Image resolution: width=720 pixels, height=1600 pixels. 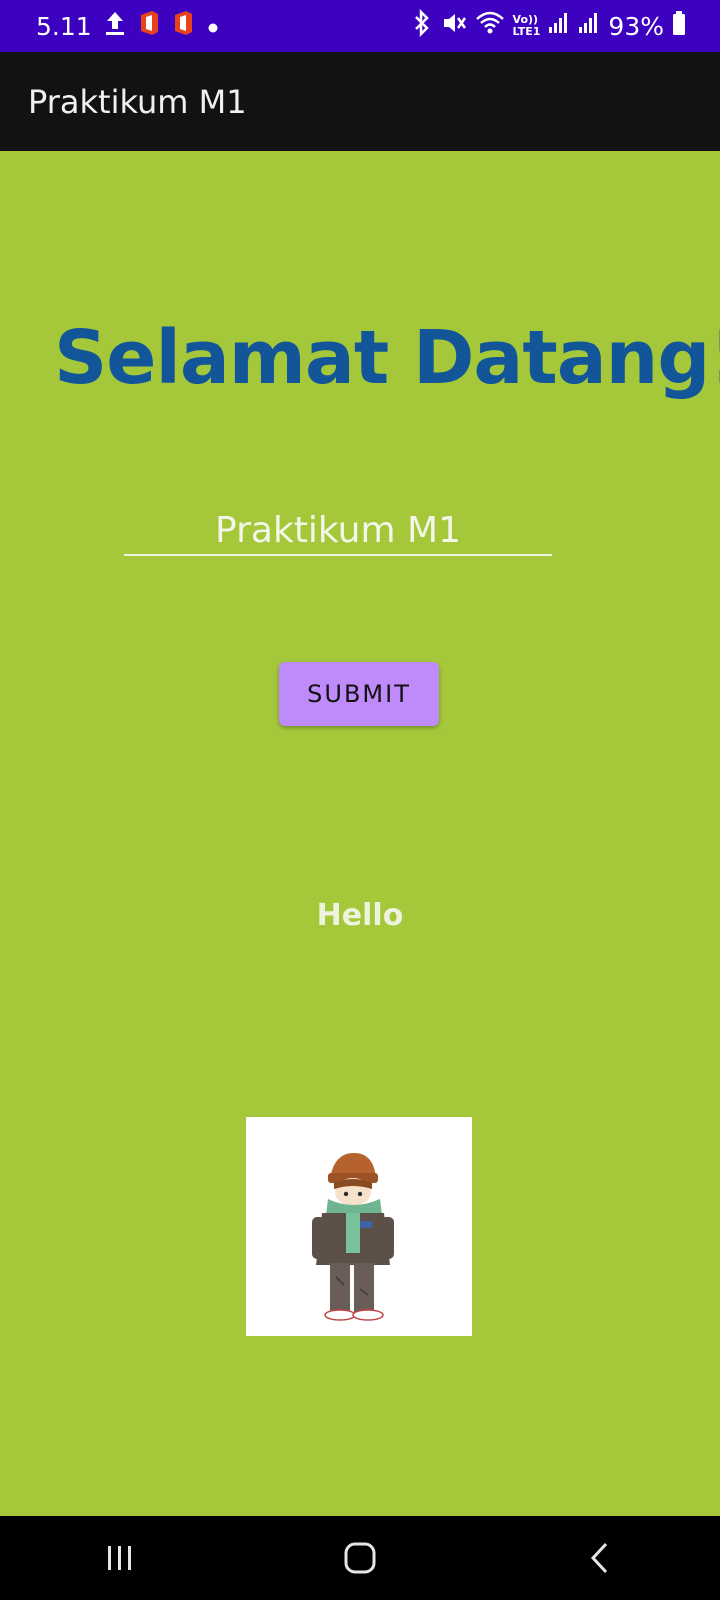 What do you see at coordinates (115, 26) in the screenshot?
I see `upload-icon` at bounding box center [115, 26].